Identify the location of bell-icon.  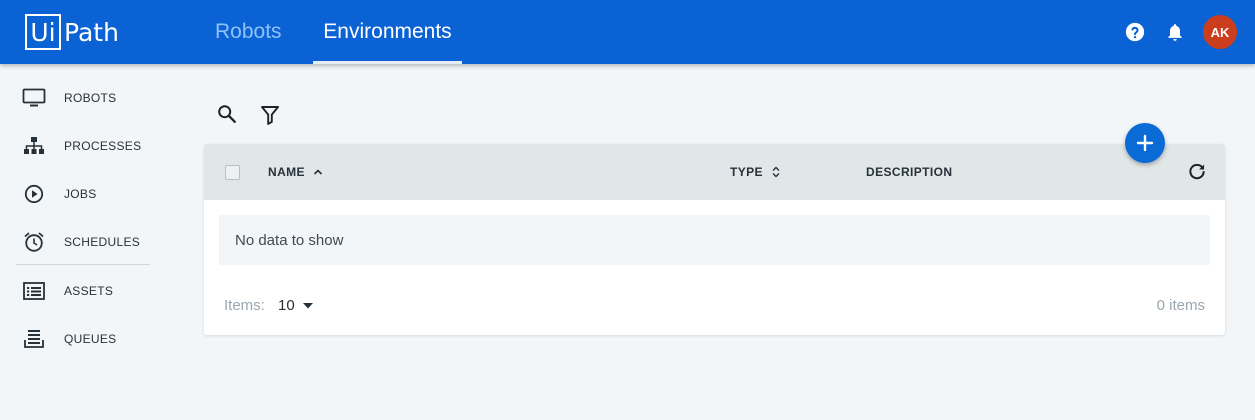
(1175, 32).